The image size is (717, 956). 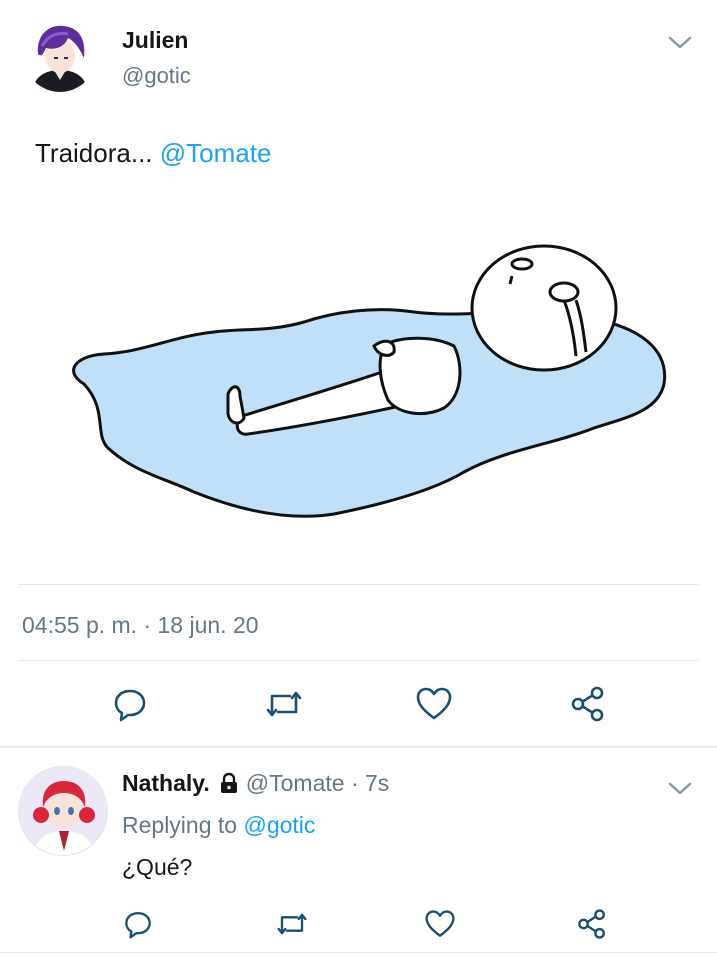 What do you see at coordinates (166, 783) in the screenshot?
I see `reply-author-name: Nathaly.` at bounding box center [166, 783].